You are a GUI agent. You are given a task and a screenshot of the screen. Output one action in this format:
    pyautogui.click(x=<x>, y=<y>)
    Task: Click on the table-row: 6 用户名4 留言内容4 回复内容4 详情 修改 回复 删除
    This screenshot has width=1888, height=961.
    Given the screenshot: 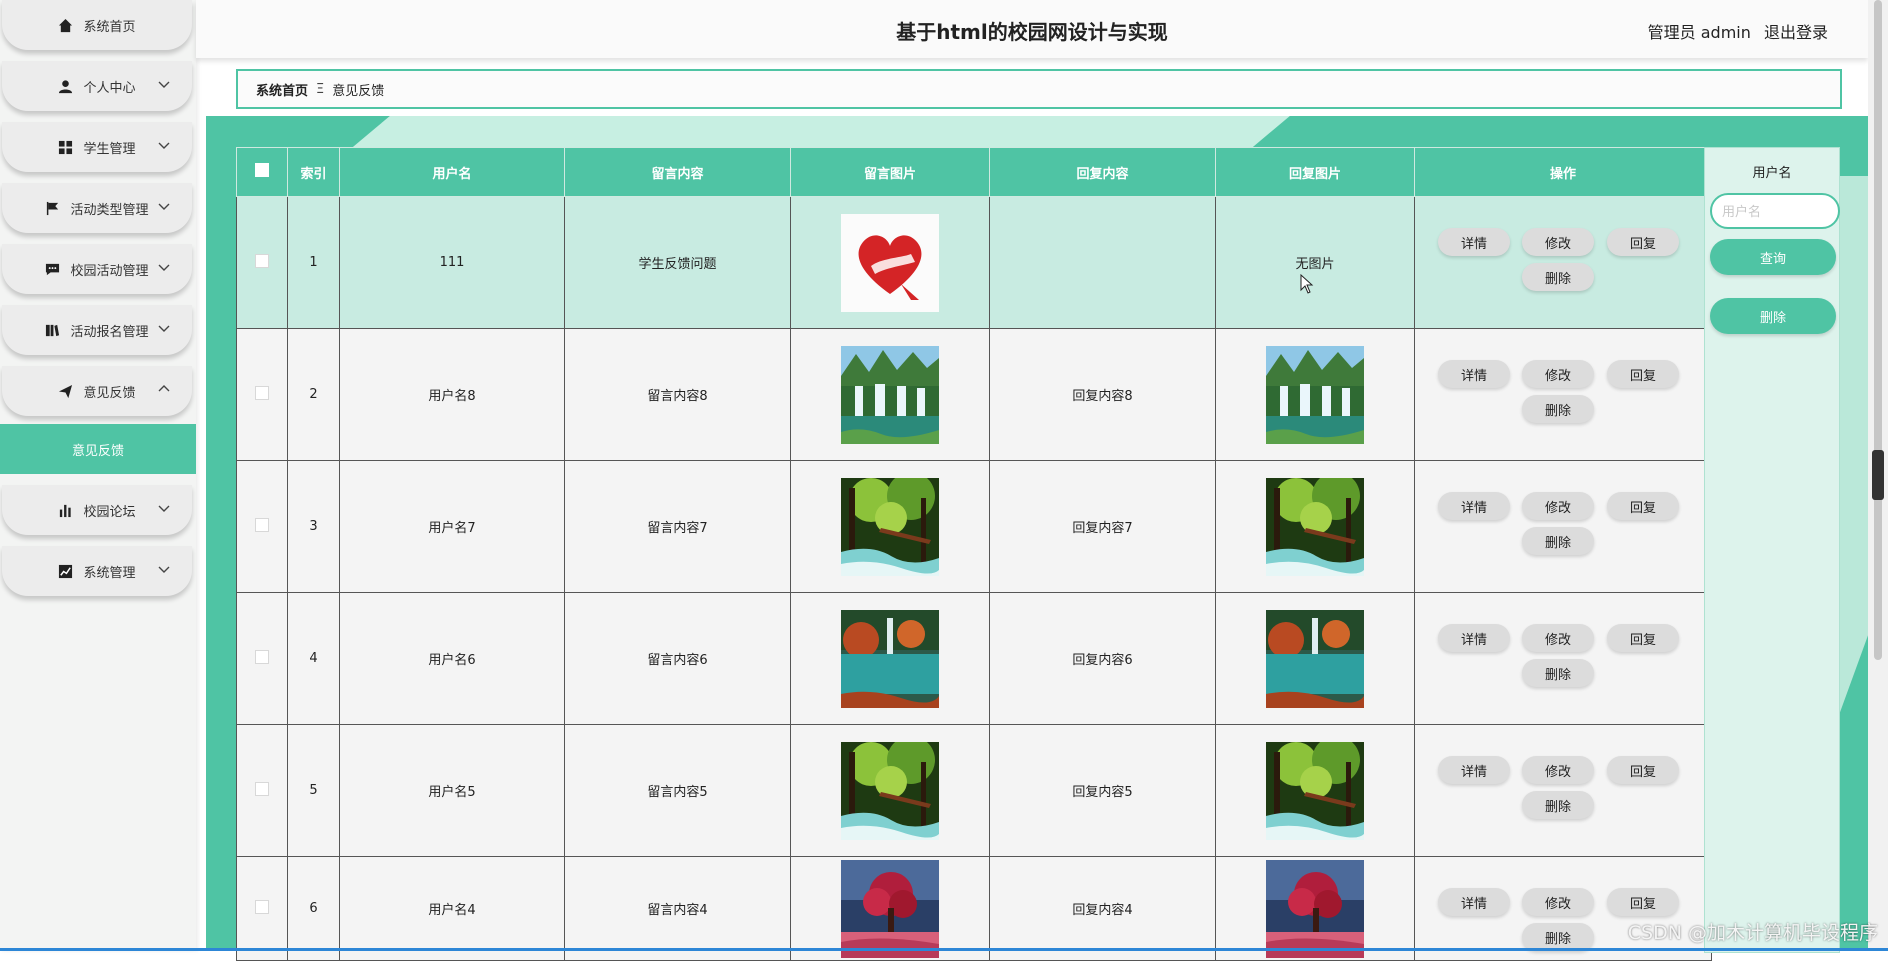 What is the action you would take?
    pyautogui.click(x=974, y=908)
    